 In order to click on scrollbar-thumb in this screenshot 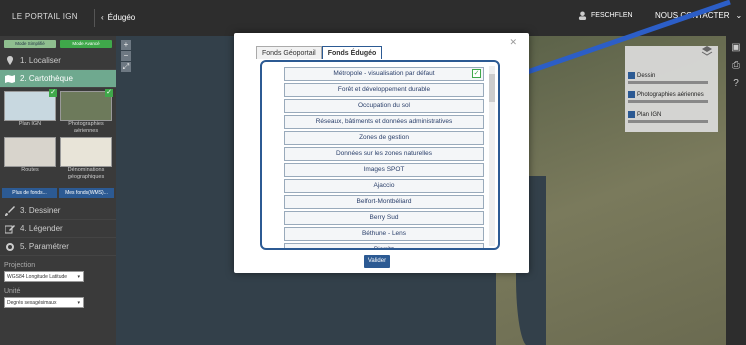, I will do `click(492, 88)`.